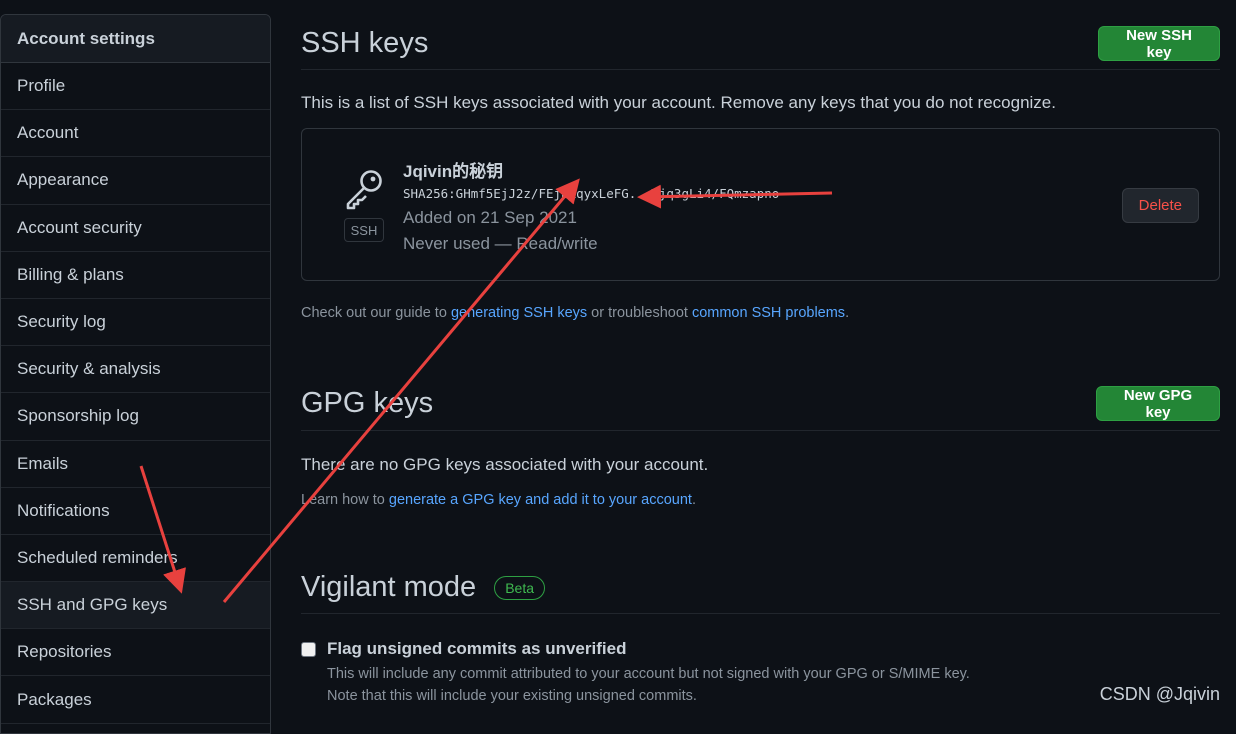 The width and height of the screenshot is (1236, 734). What do you see at coordinates (760, 588) in the screenshot?
I see `vigilant-section-header: Vigilant mode Beta` at bounding box center [760, 588].